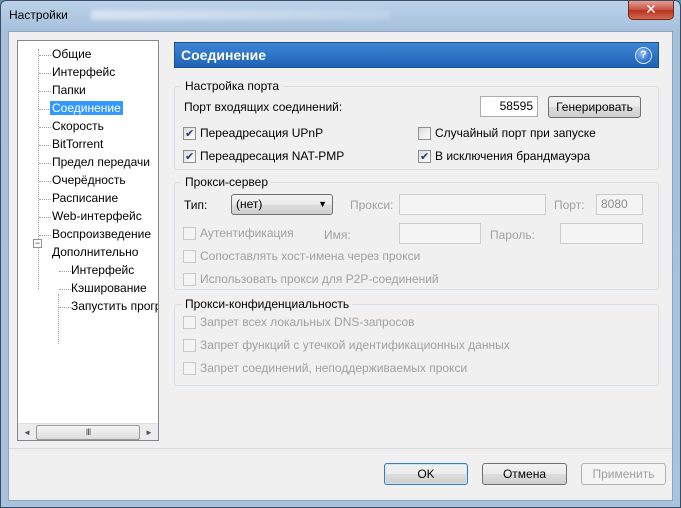 This screenshot has height=508, width=681. What do you see at coordinates (149, 432) in the screenshot?
I see `scroll-right-icon: ►` at bounding box center [149, 432].